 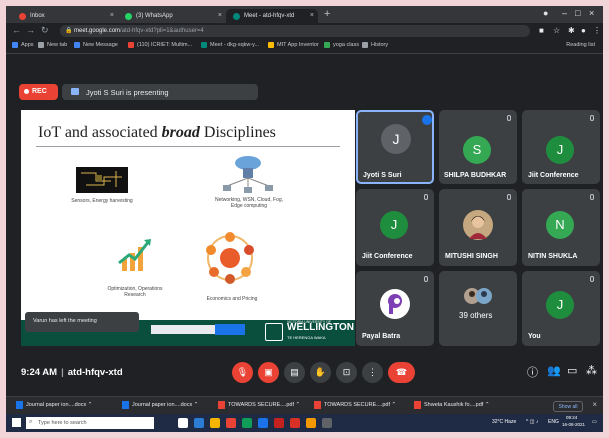 I want to click on language-indicator: ENG, so click(x=553, y=422).